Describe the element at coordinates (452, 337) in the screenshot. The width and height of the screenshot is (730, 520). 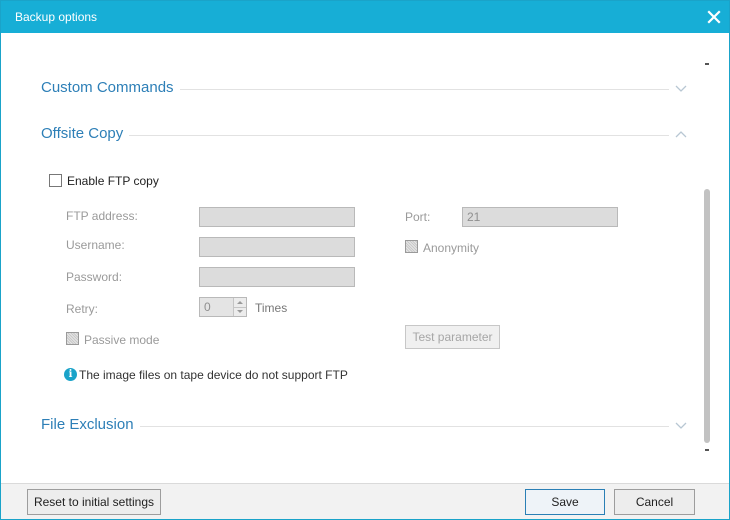
I see `test-parameter-button: Test parameter` at that location.